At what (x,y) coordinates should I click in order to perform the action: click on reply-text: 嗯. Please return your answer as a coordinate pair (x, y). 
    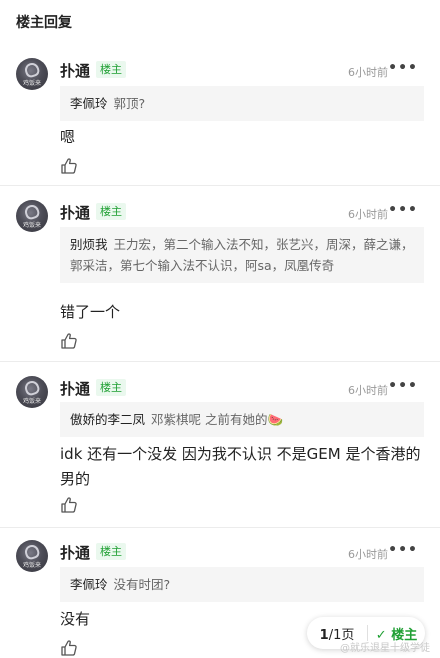
    Looking at the image, I should click on (68, 137).